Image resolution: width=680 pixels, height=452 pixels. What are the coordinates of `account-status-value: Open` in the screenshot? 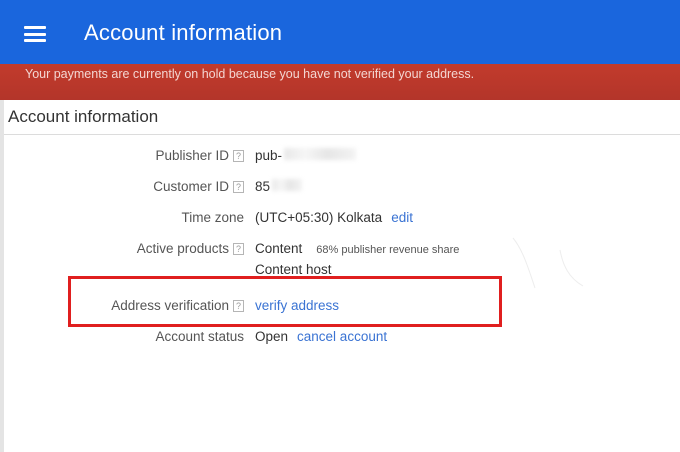 It's located at (272, 336).